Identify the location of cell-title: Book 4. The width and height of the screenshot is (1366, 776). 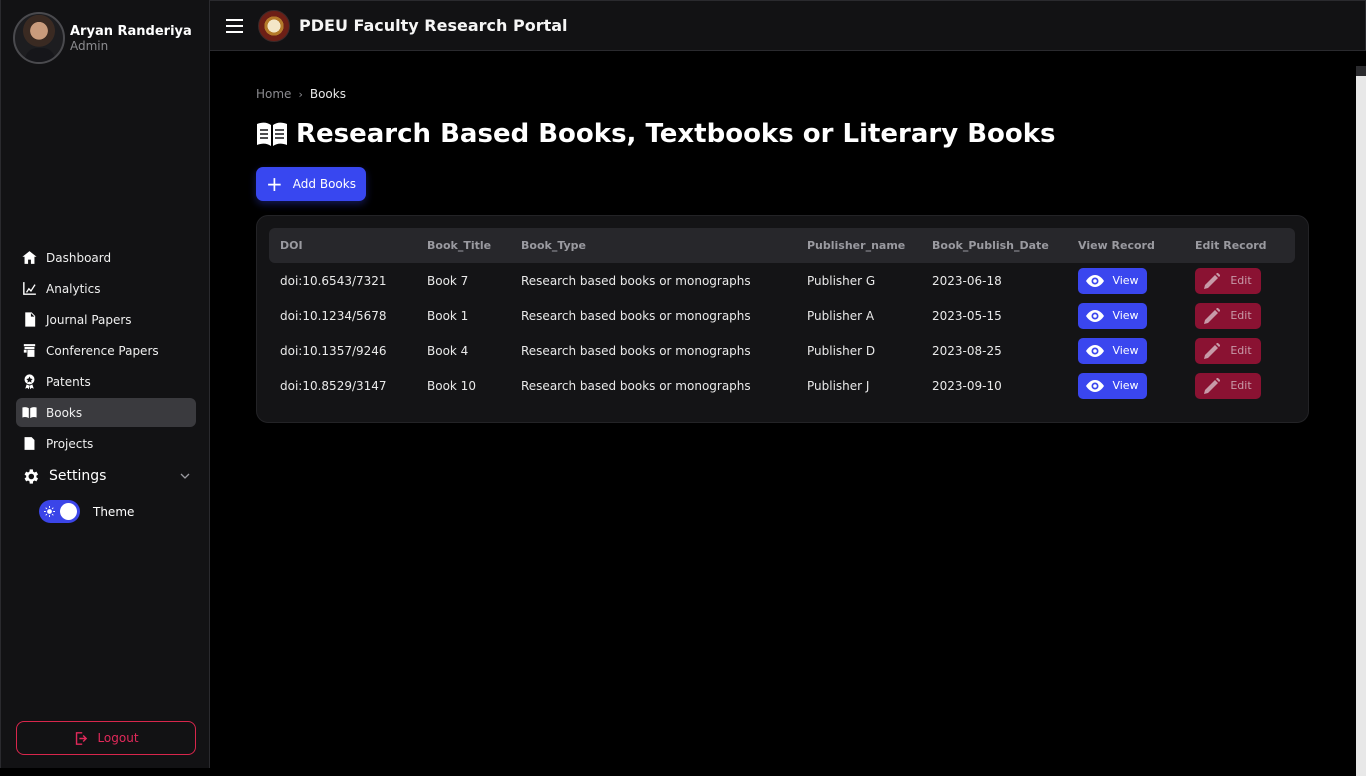
(448, 350).